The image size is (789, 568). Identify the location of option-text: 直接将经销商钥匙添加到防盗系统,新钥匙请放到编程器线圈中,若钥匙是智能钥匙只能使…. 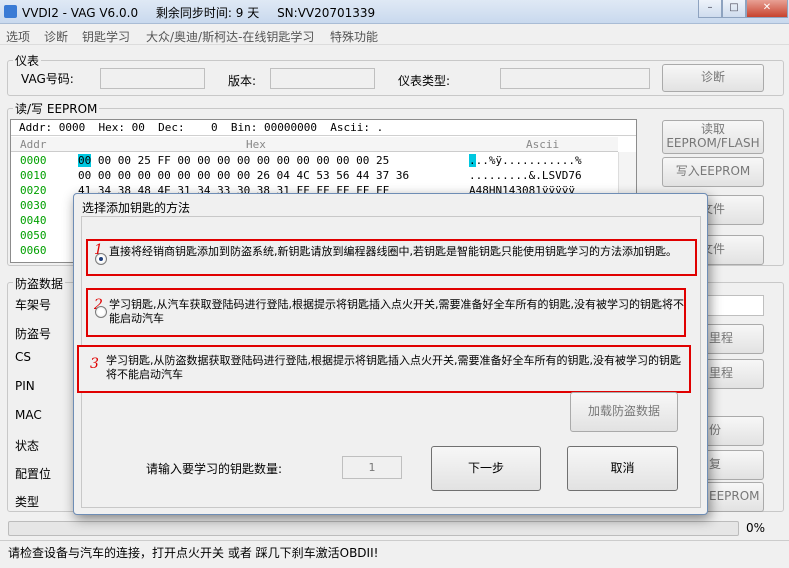
(393, 251).